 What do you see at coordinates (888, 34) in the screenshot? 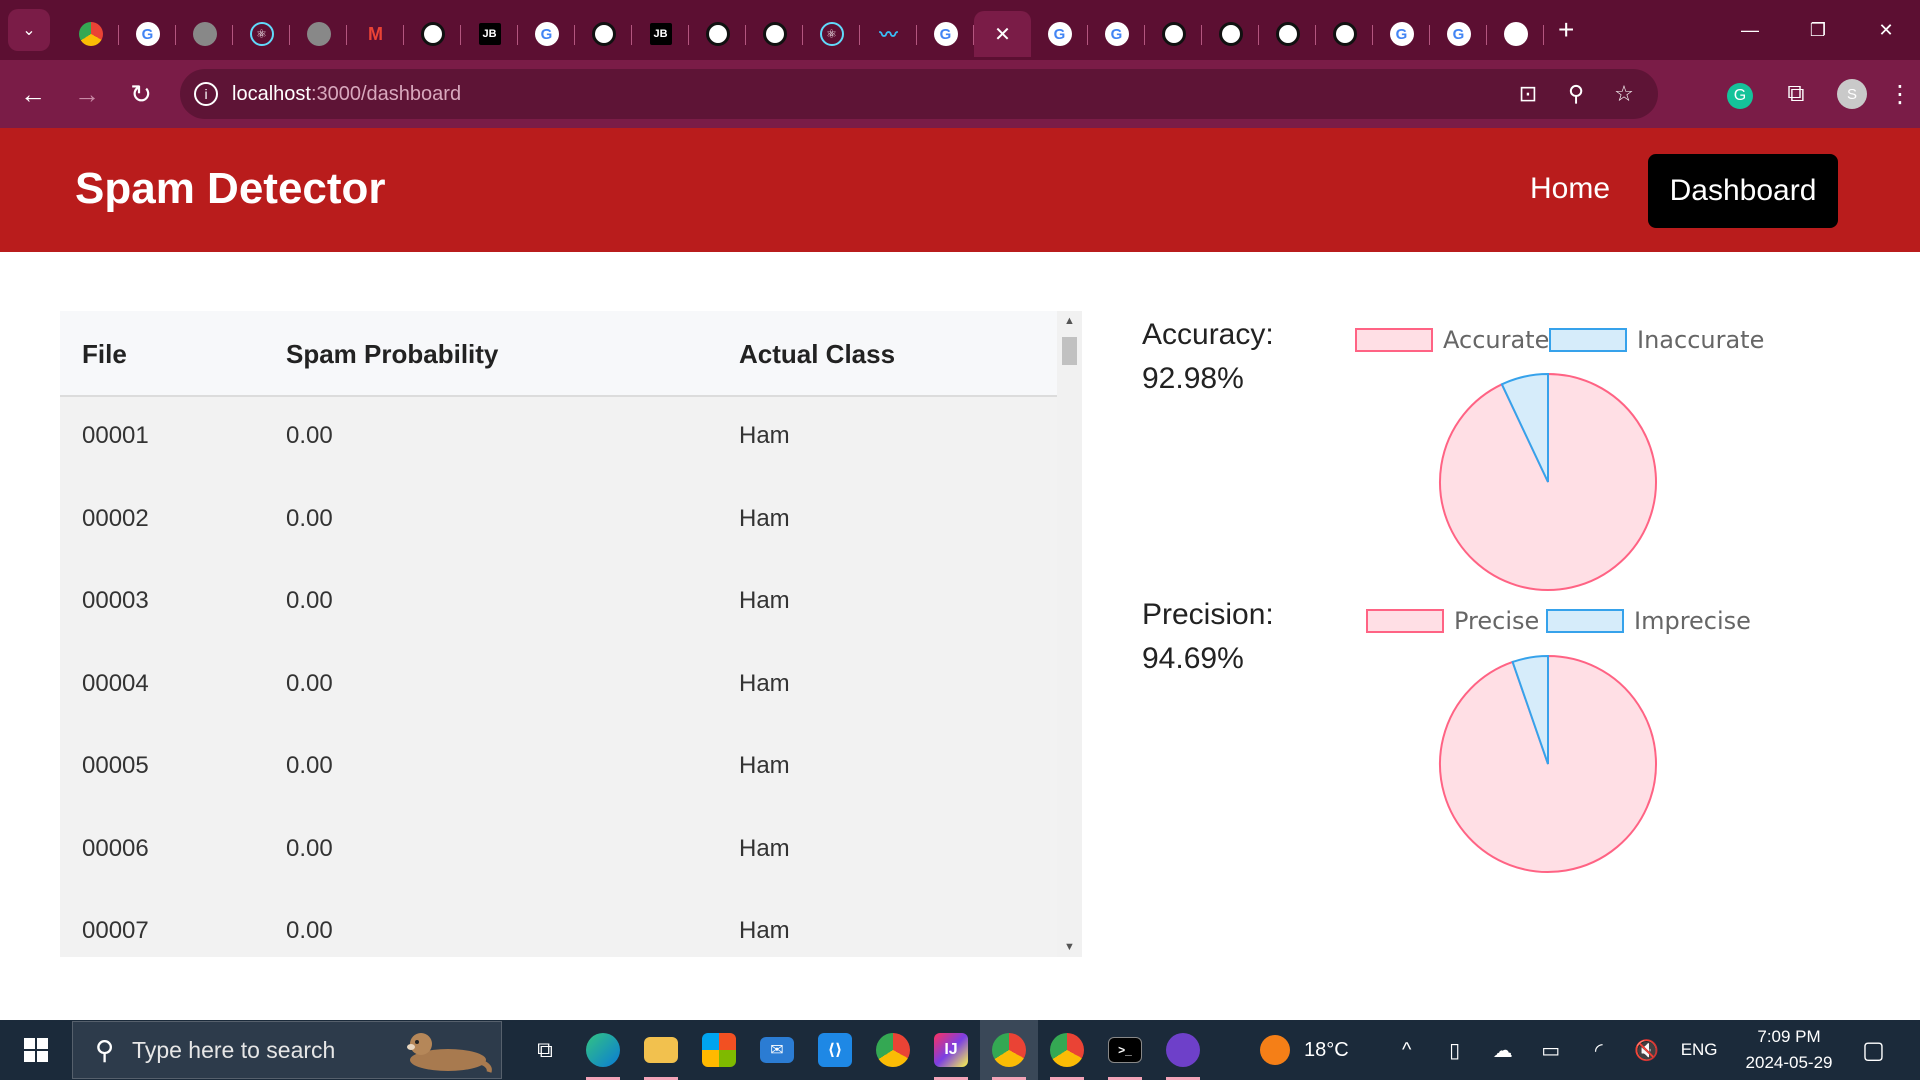
I see `browser-tab: 〰` at bounding box center [888, 34].